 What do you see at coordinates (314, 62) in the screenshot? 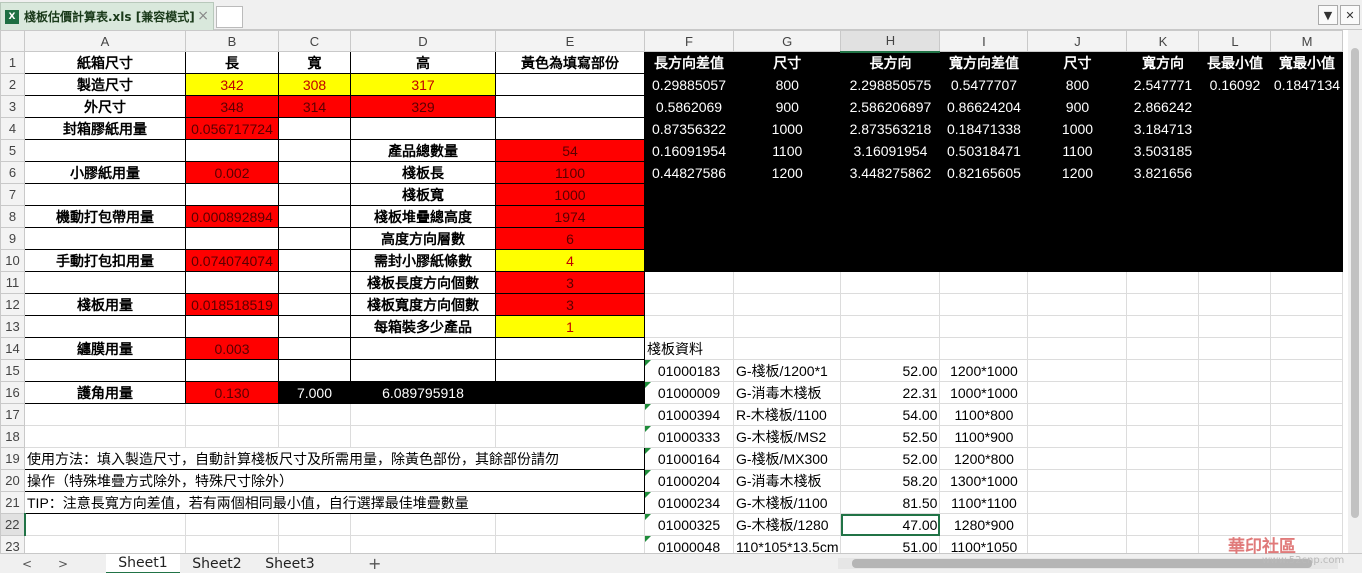
I see `cell-c1: 寬` at bounding box center [314, 62].